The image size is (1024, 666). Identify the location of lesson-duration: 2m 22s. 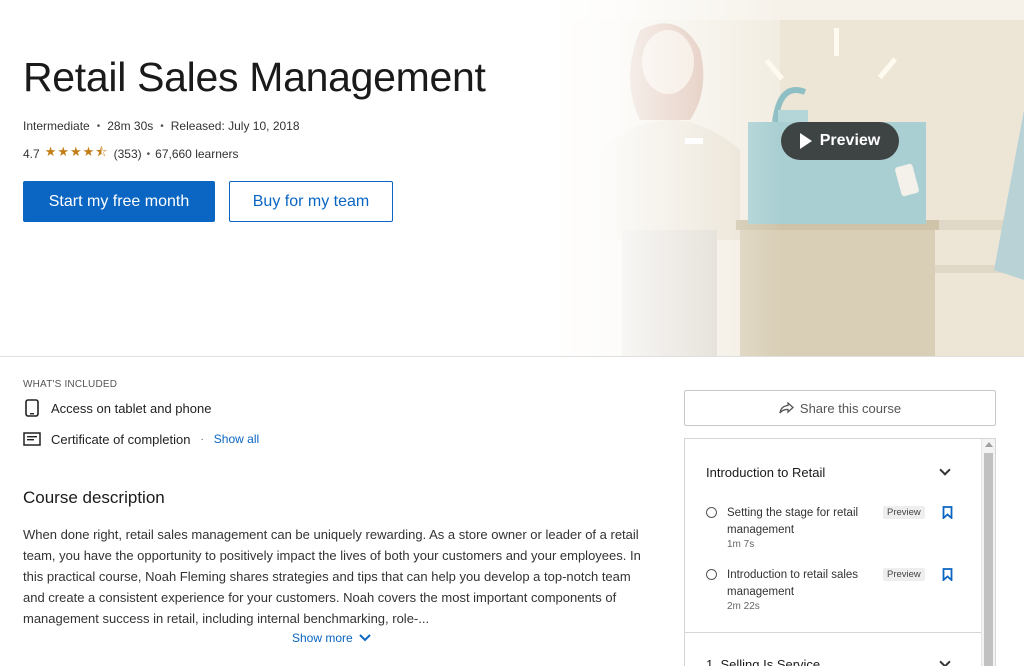
(743, 606).